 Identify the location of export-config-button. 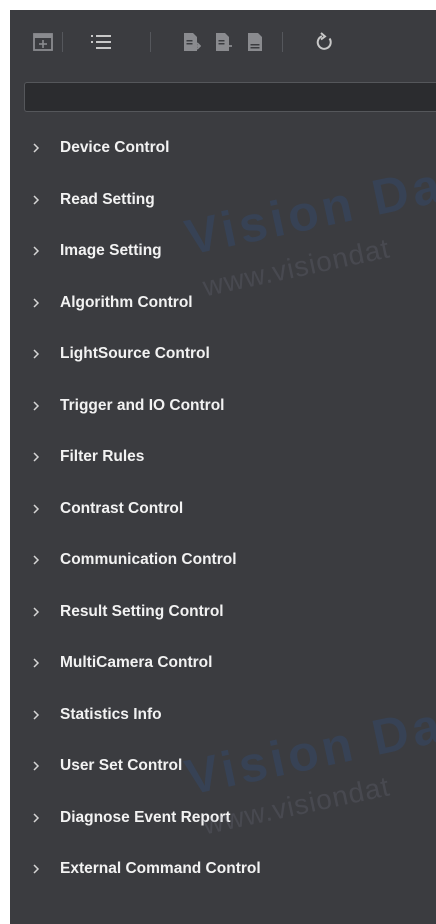
(223, 42).